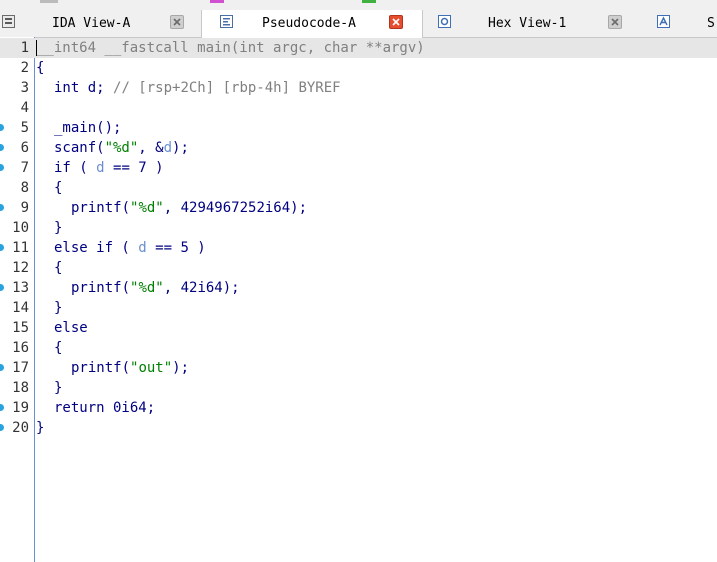 This screenshot has height=562, width=717. Describe the element at coordinates (358, 368) in the screenshot. I see `code-line: 17 printf("out");` at that location.